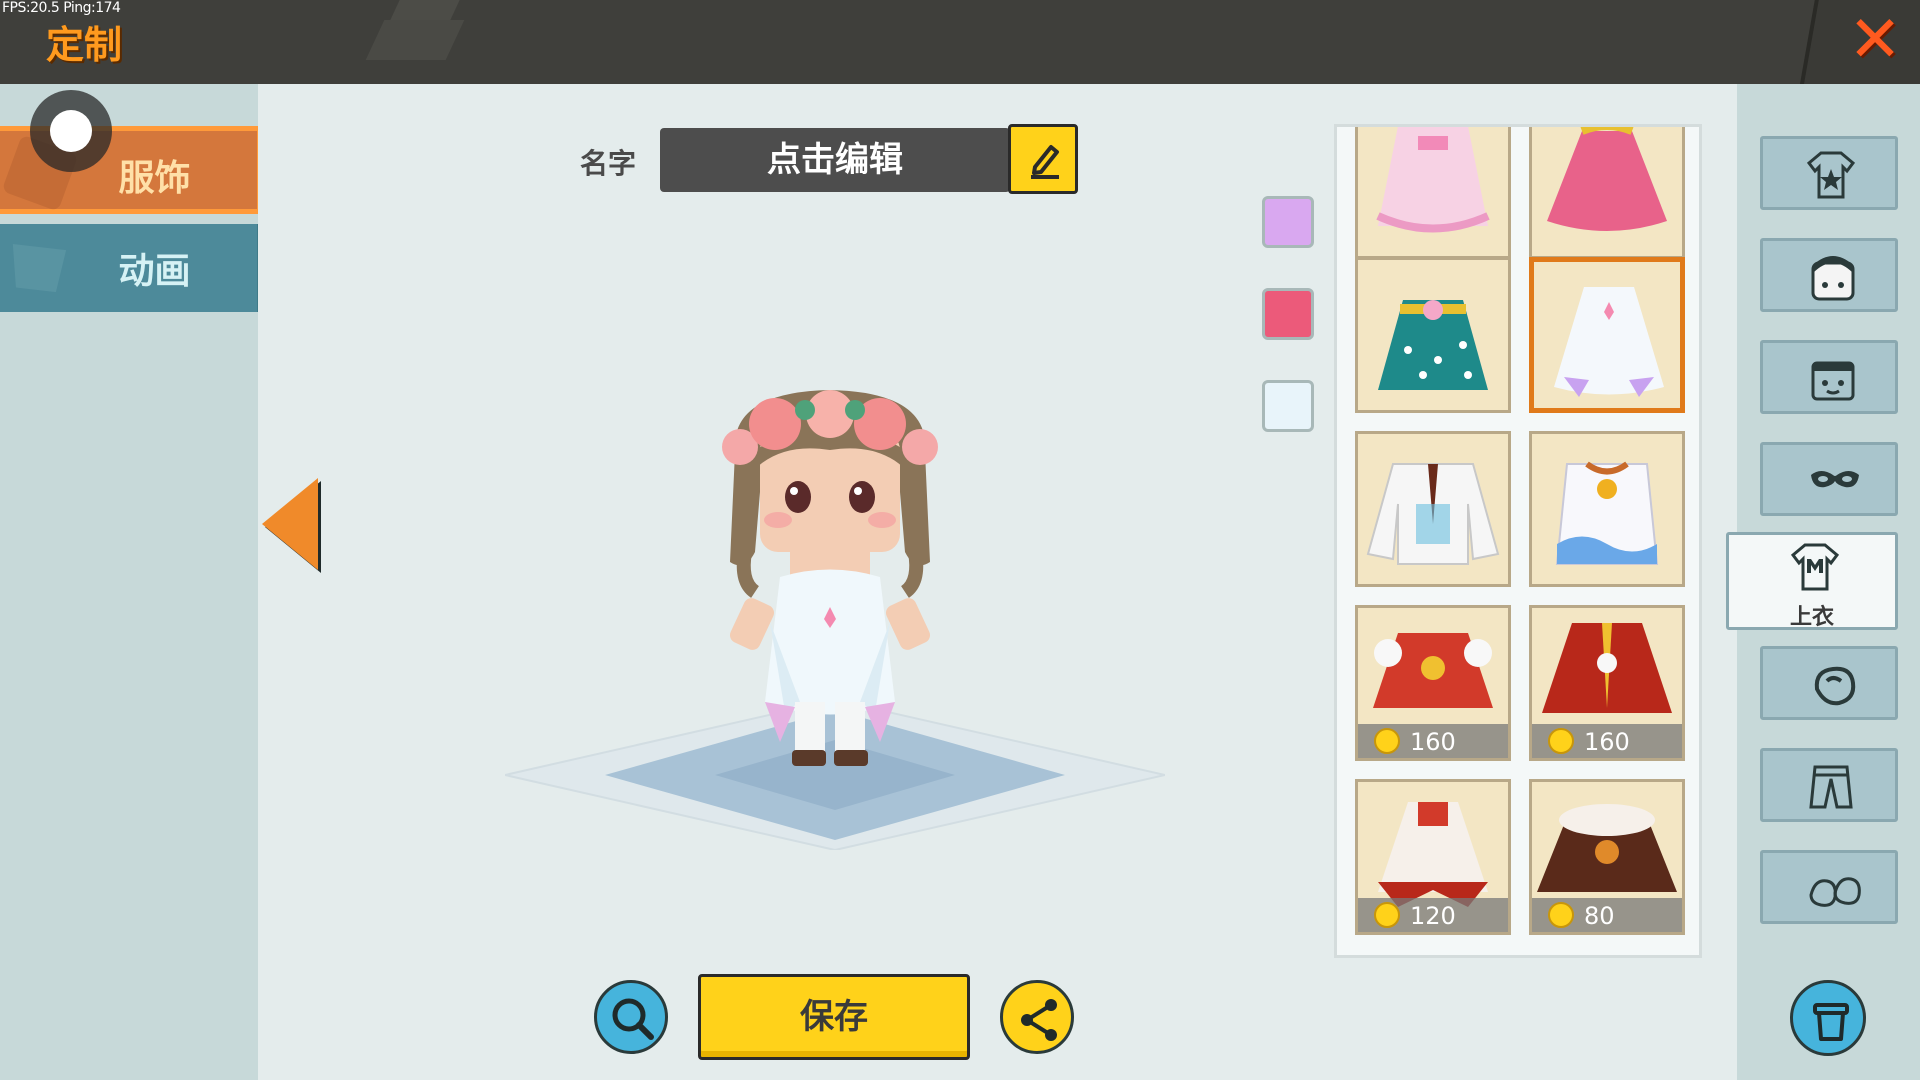 The image size is (1920, 1080). What do you see at coordinates (1831, 1022) in the screenshot?
I see `trash-icon` at bounding box center [1831, 1022].